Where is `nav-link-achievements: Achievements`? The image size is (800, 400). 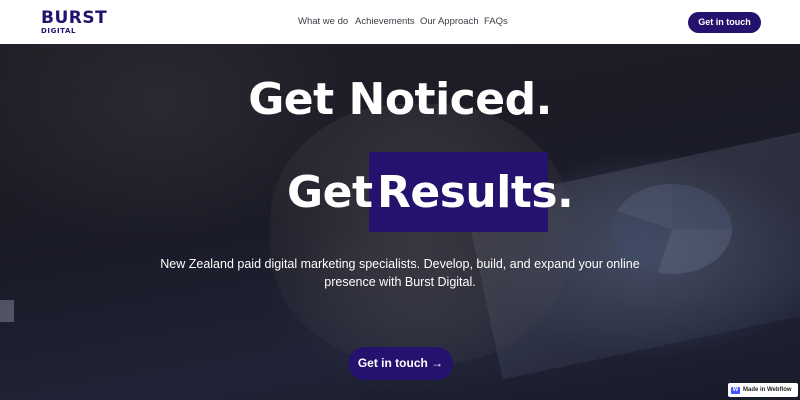
nav-link-achievements: Achievements is located at coordinates (385, 21).